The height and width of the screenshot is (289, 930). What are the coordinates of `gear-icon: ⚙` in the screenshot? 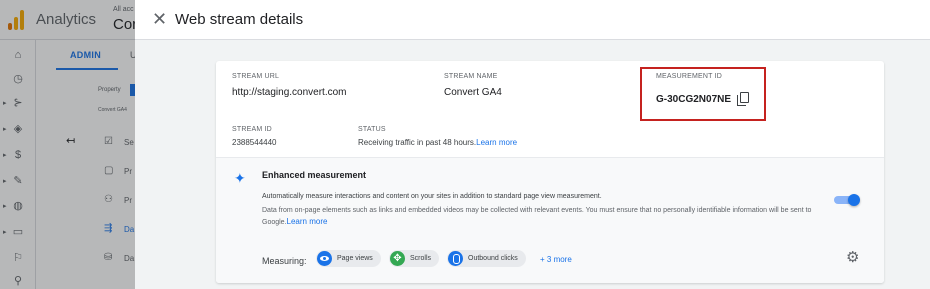 It's located at (852, 257).